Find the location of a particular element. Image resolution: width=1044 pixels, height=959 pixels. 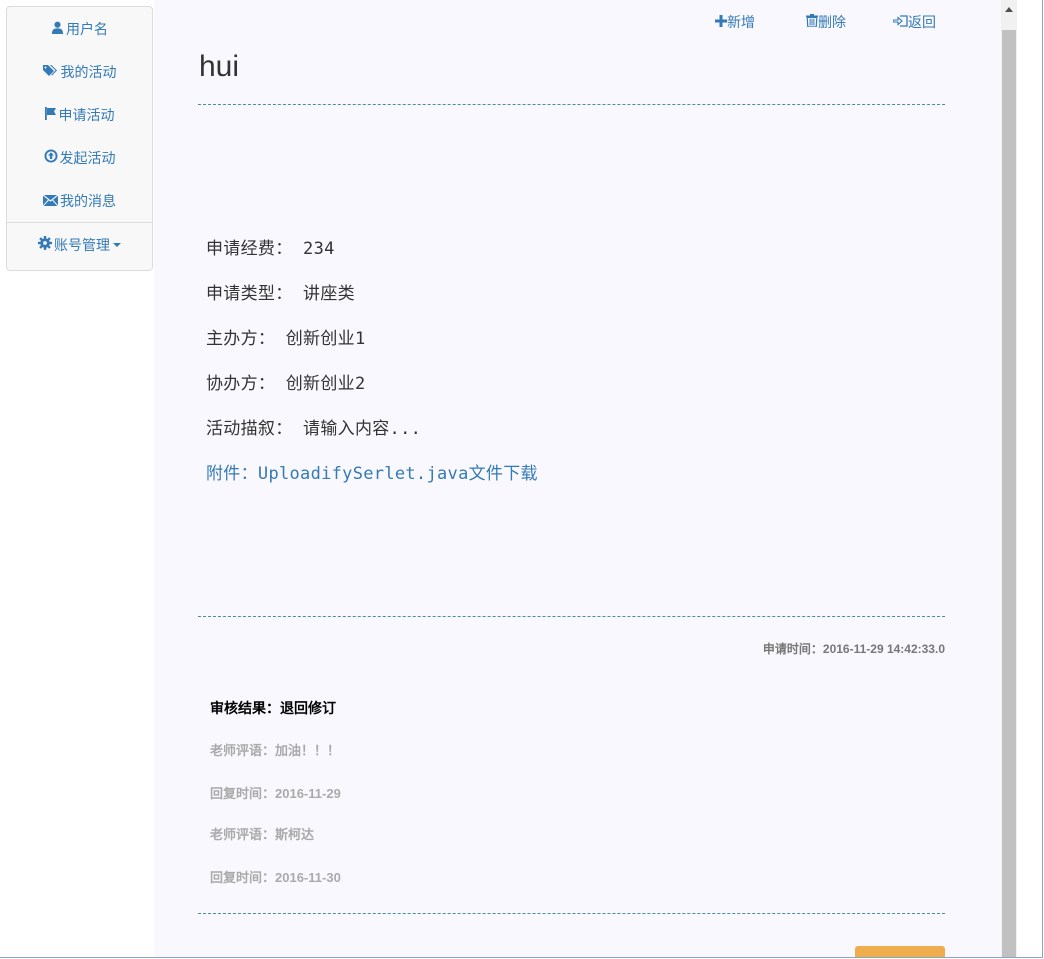

fee-value: 234 is located at coordinates (319, 249).